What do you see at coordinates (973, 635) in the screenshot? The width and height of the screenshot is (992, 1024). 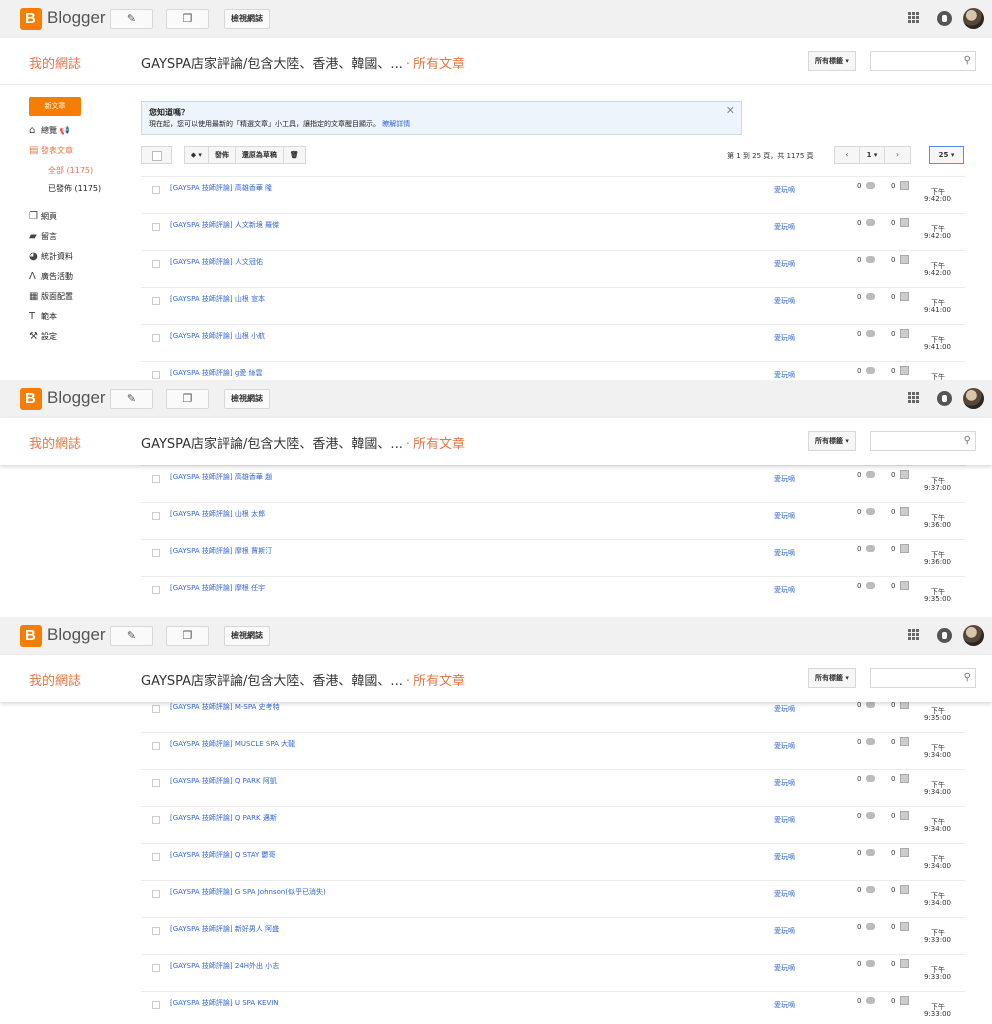 I see `avatar` at bounding box center [973, 635].